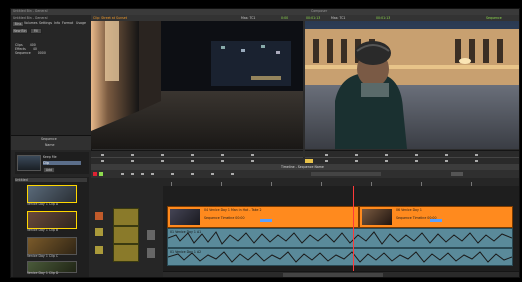  I want to click on source-readout-value: 0:00, so click(285, 18).